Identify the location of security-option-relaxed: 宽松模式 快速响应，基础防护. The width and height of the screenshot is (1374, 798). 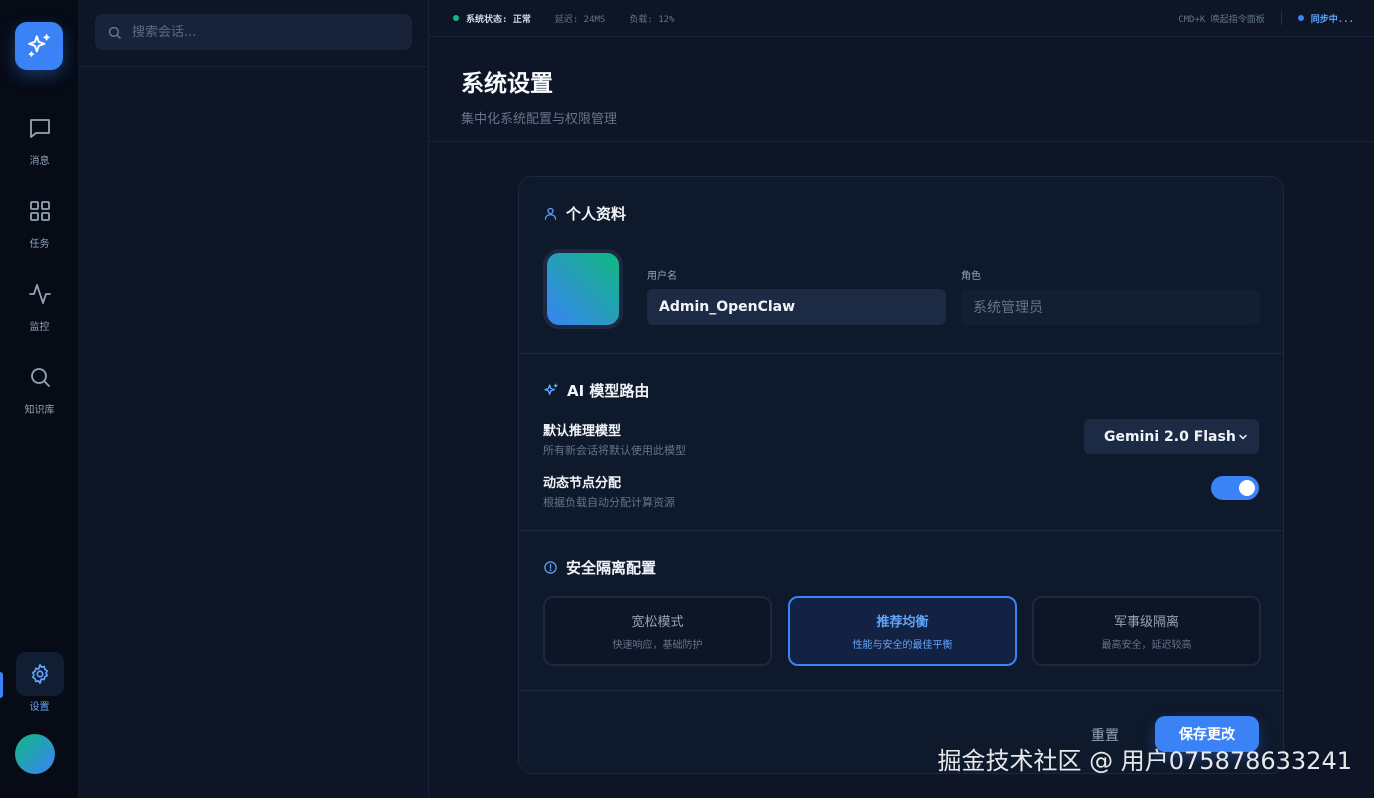
(657, 631).